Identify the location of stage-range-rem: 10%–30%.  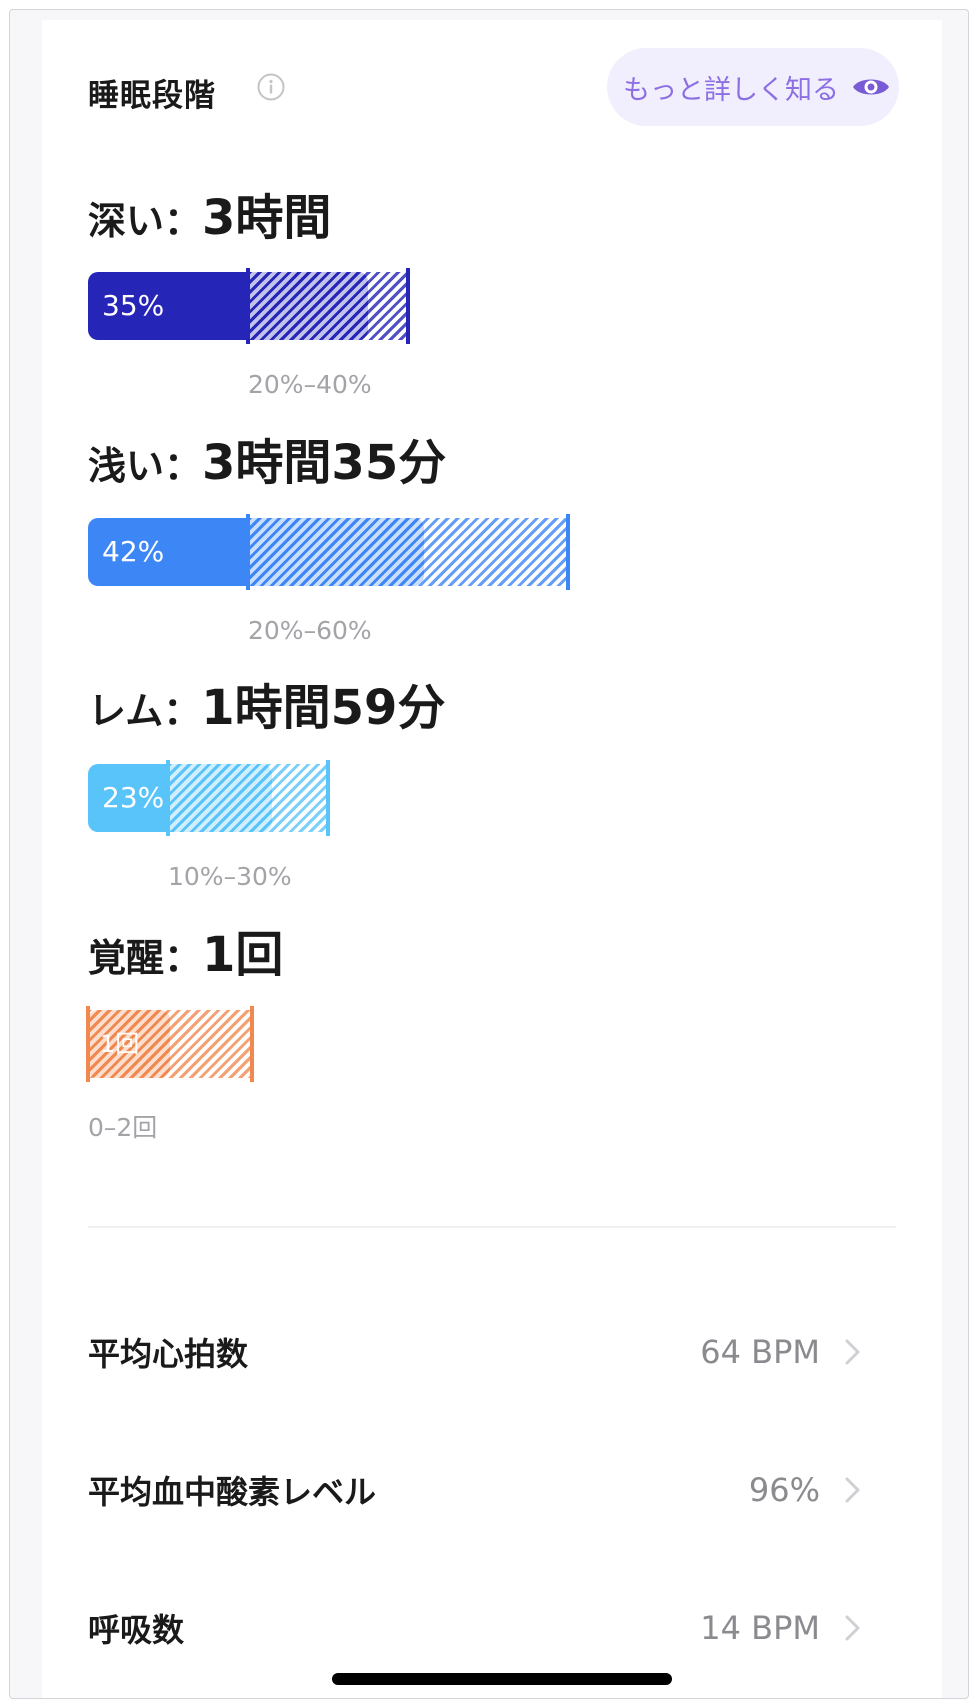
(230, 876).